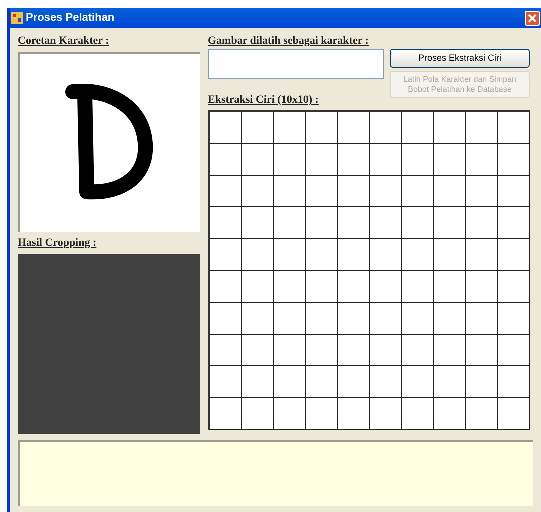  What do you see at coordinates (264, 100) in the screenshot?
I see `feature-label: Ekstraksi Ciri (10x10) :` at bounding box center [264, 100].